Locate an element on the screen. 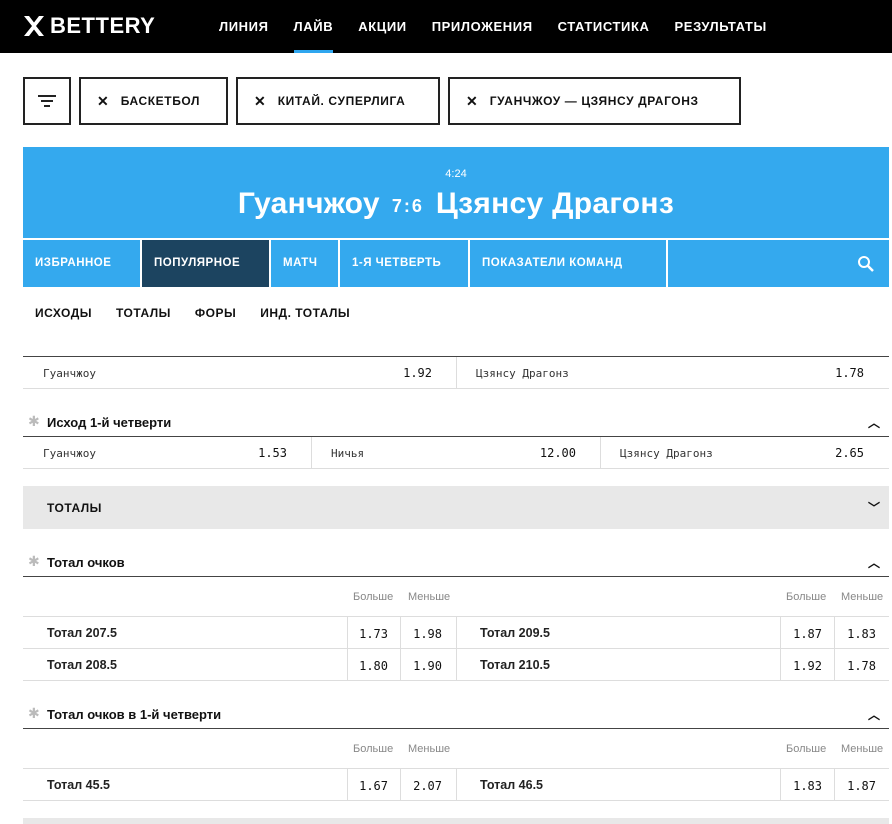 This screenshot has width=892, height=824. filter-menu-button is located at coordinates (47, 101).